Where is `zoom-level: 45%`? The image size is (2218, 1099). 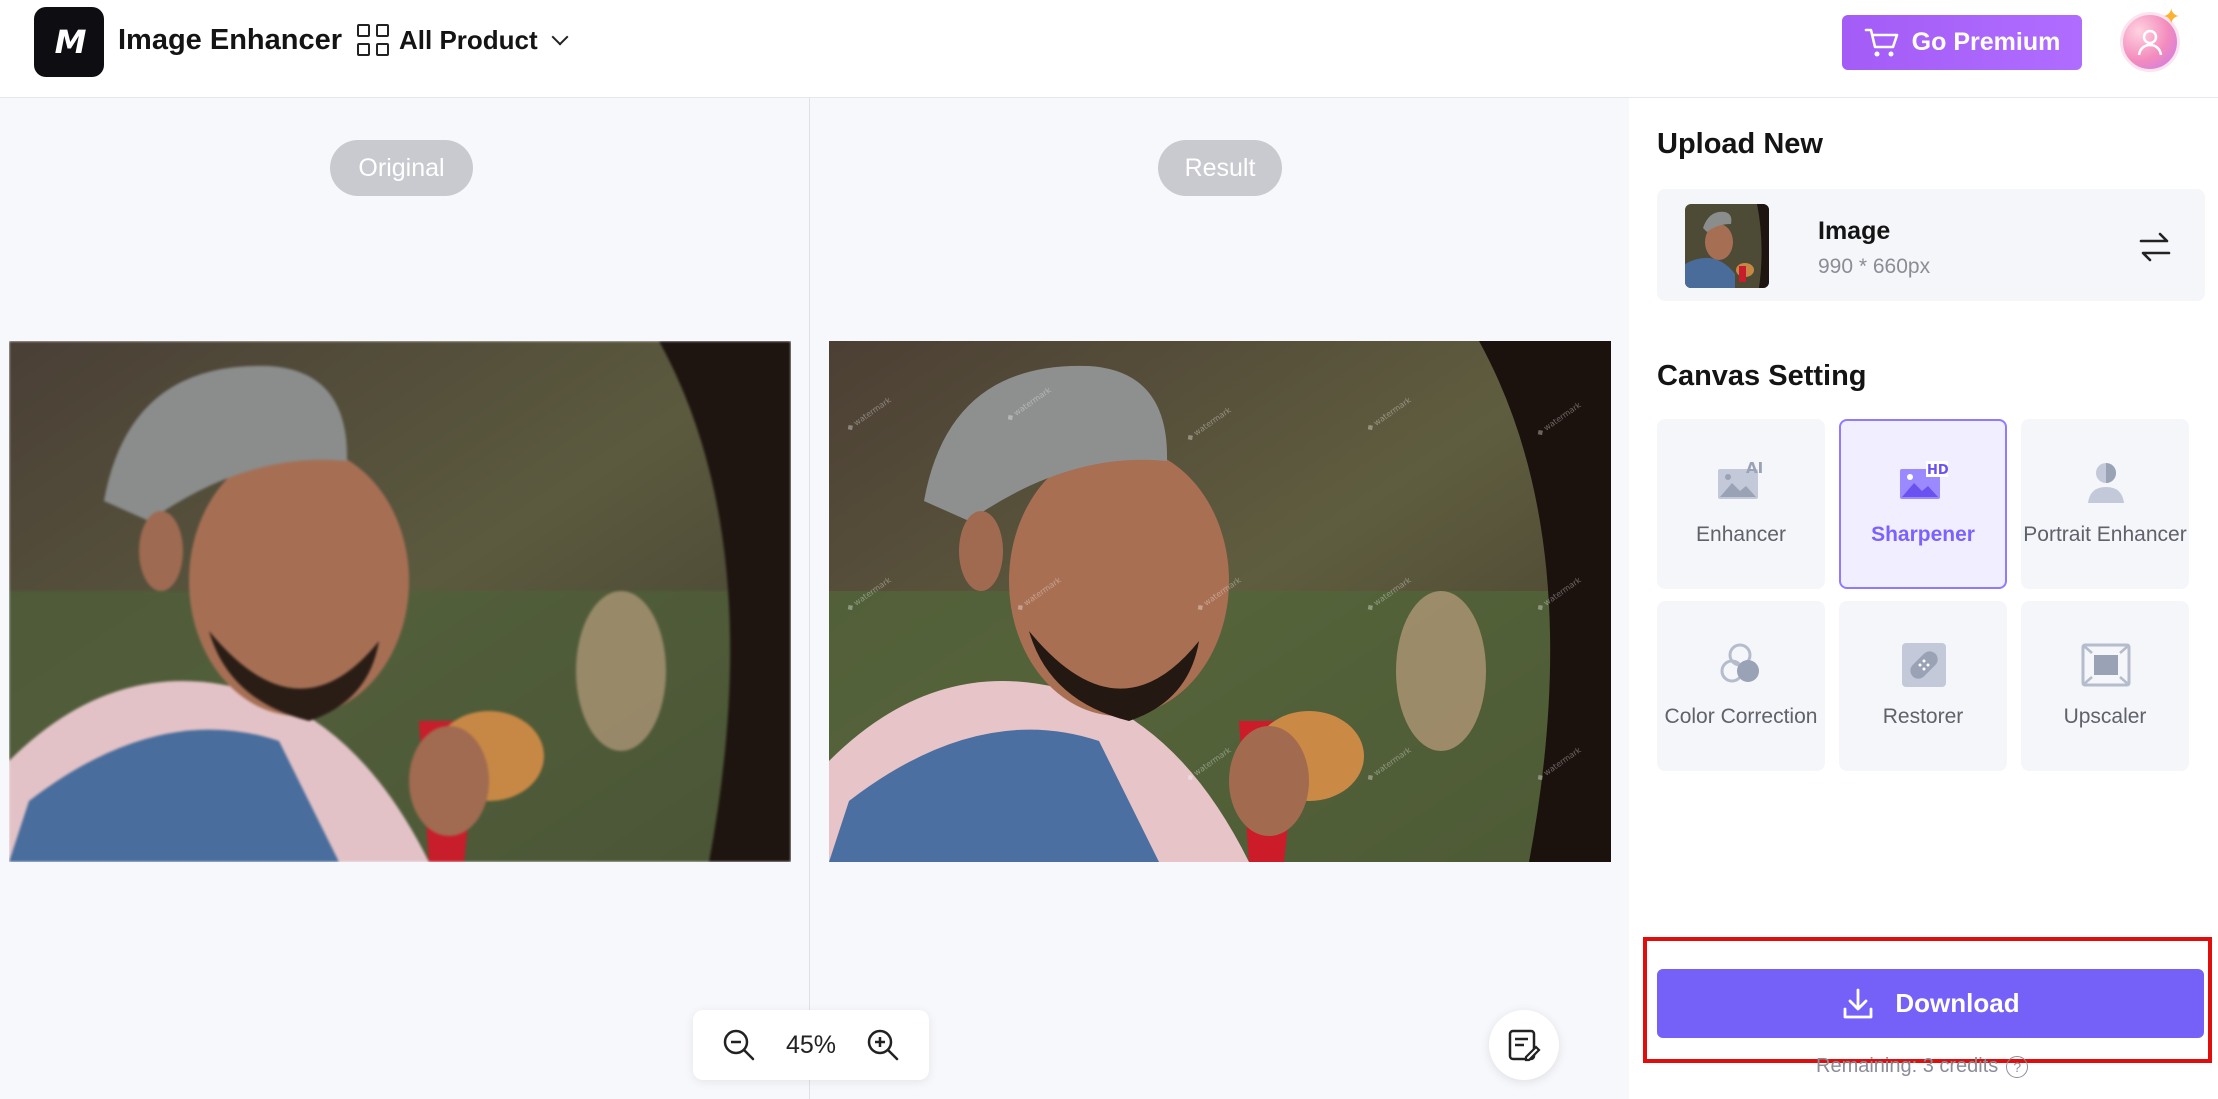
zoom-level: 45% is located at coordinates (810, 1044).